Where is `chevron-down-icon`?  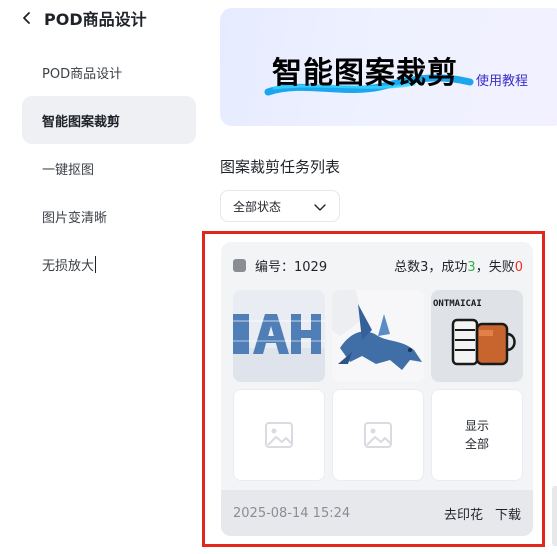 chevron-down-icon is located at coordinates (320, 207).